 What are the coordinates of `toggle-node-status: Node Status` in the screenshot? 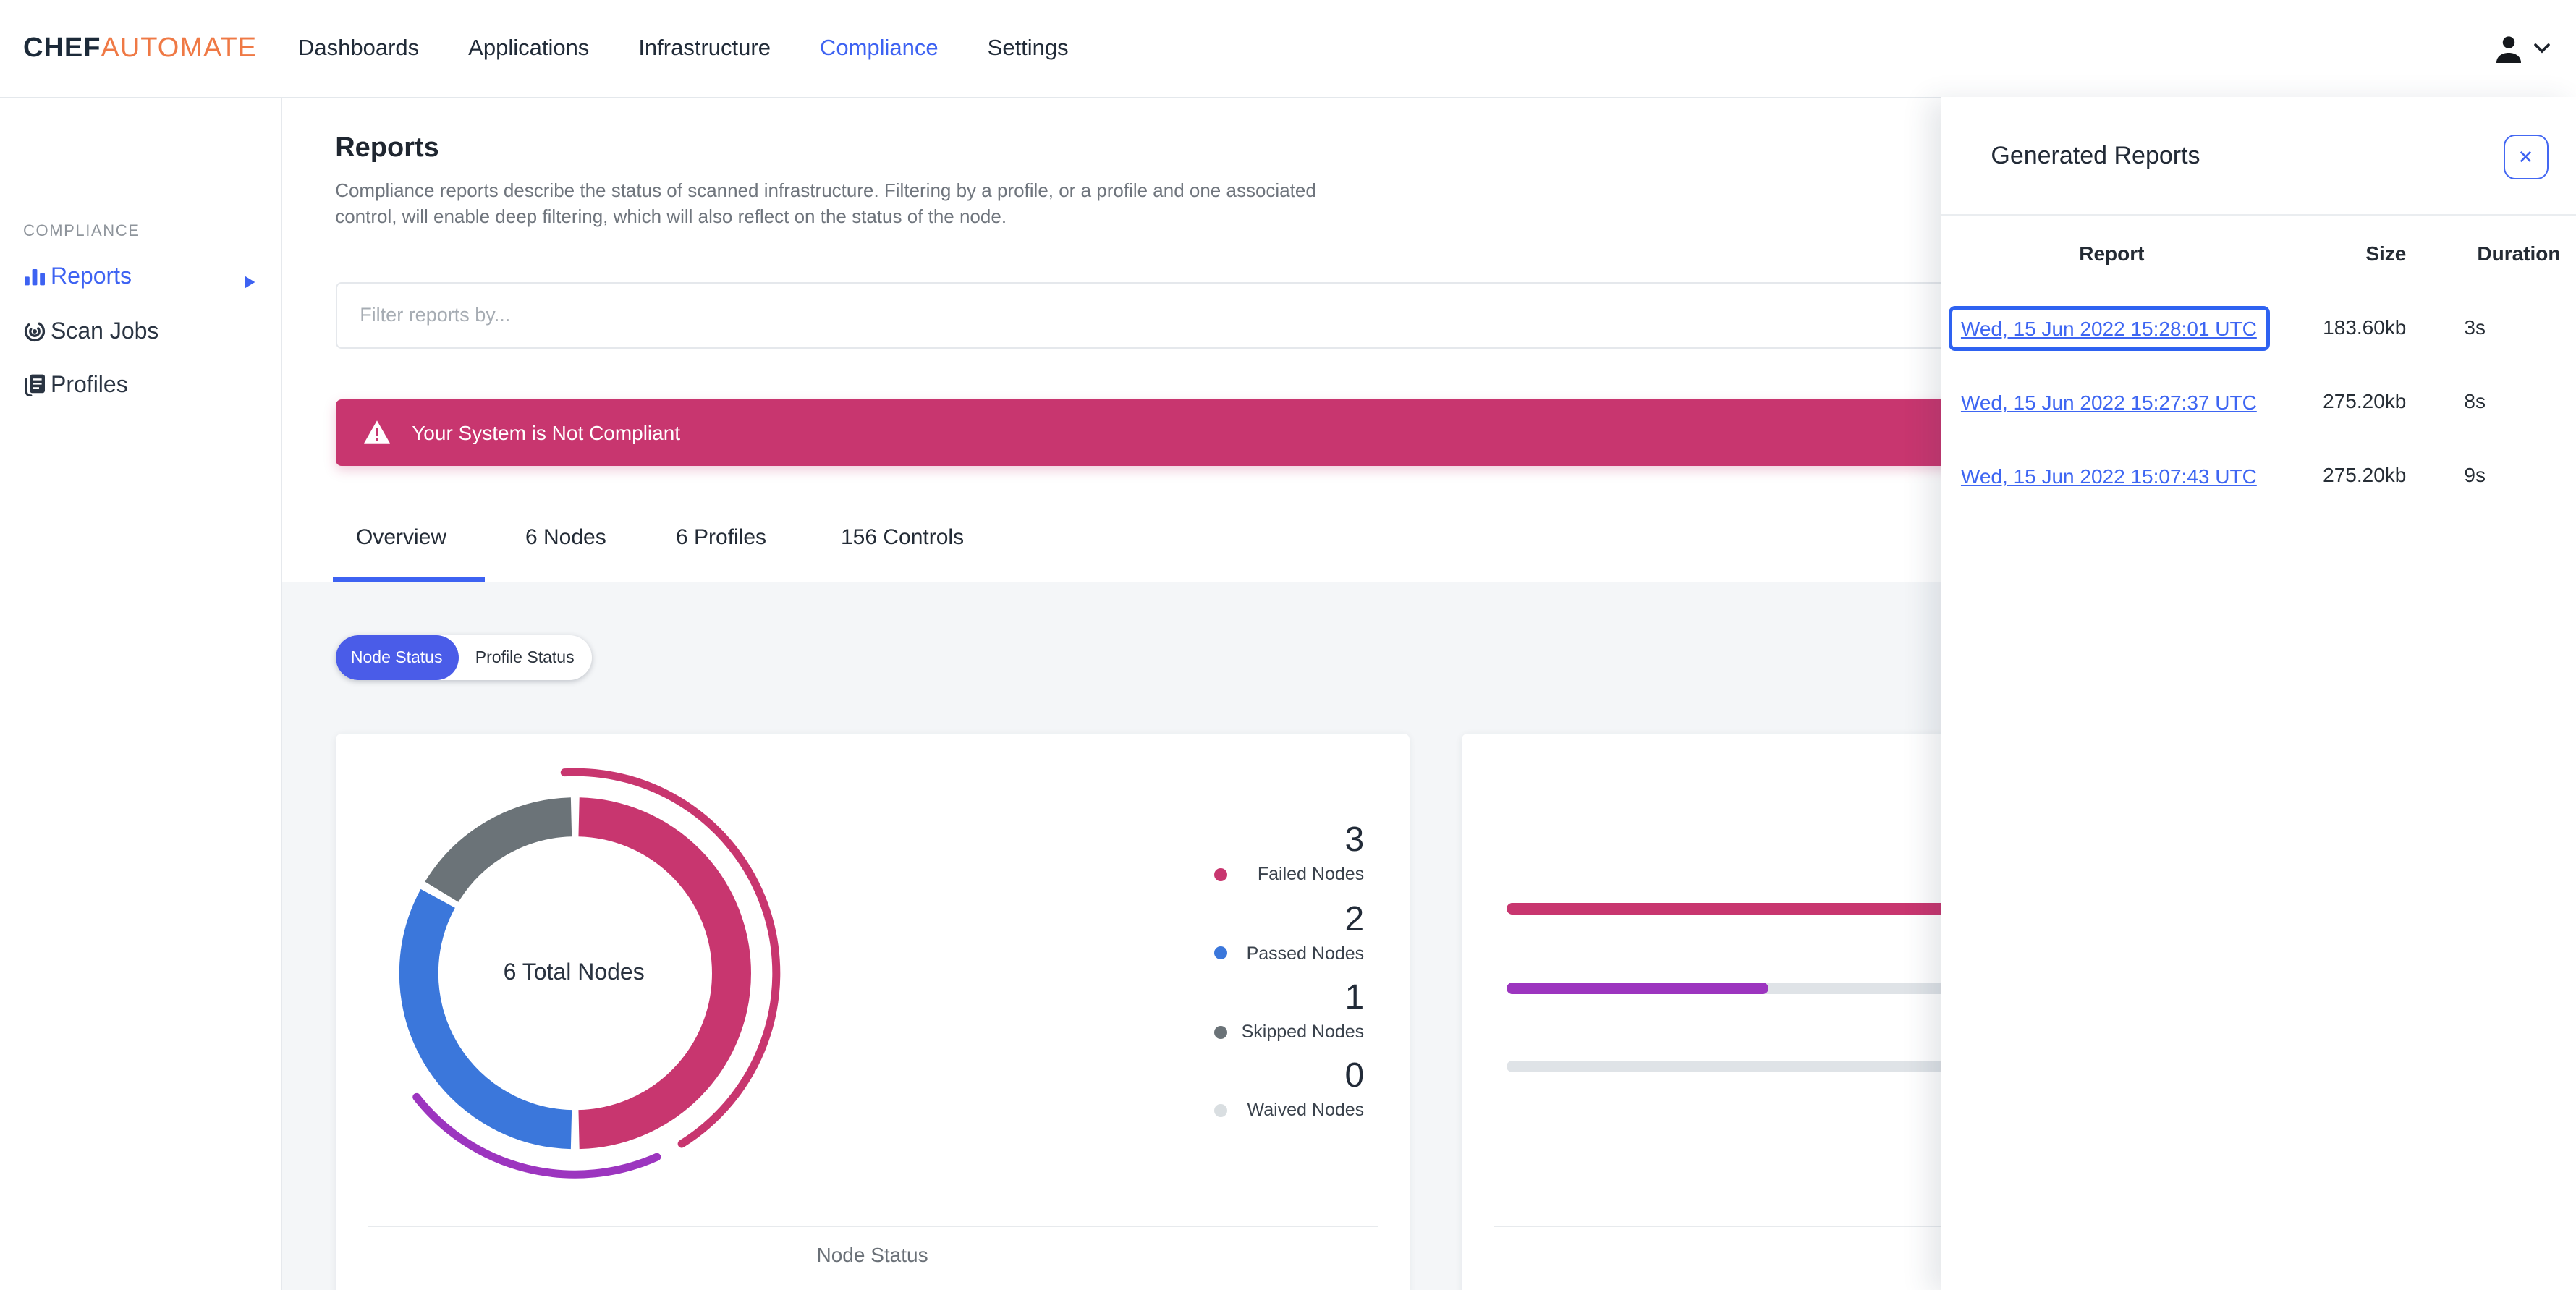 It's located at (397, 657).